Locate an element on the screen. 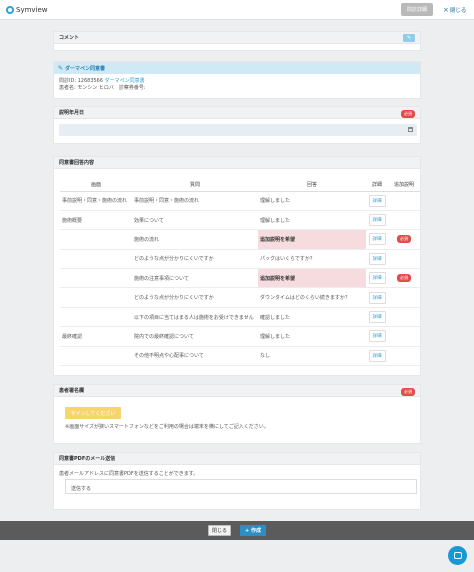 The height and width of the screenshot is (572, 474). edit-comment-button: ✎ is located at coordinates (409, 38).